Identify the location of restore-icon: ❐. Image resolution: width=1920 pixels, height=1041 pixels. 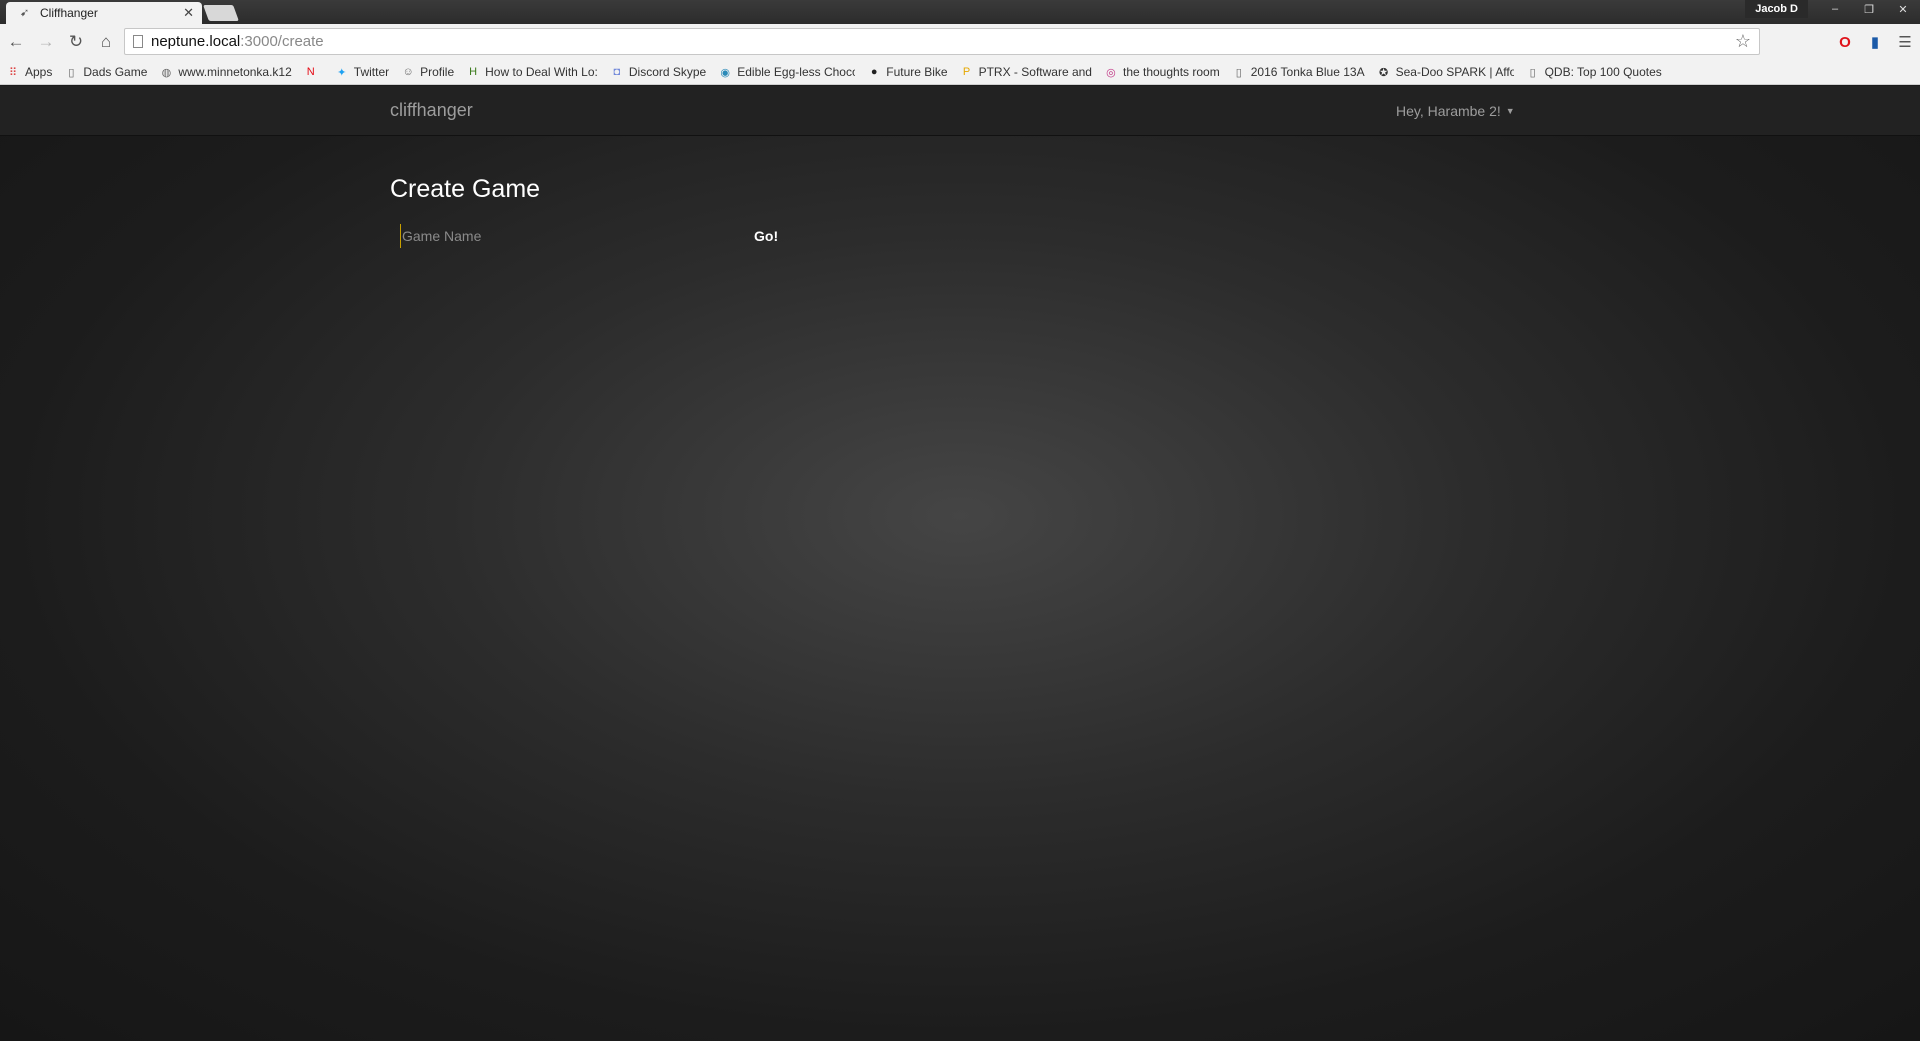
(1869, 9).